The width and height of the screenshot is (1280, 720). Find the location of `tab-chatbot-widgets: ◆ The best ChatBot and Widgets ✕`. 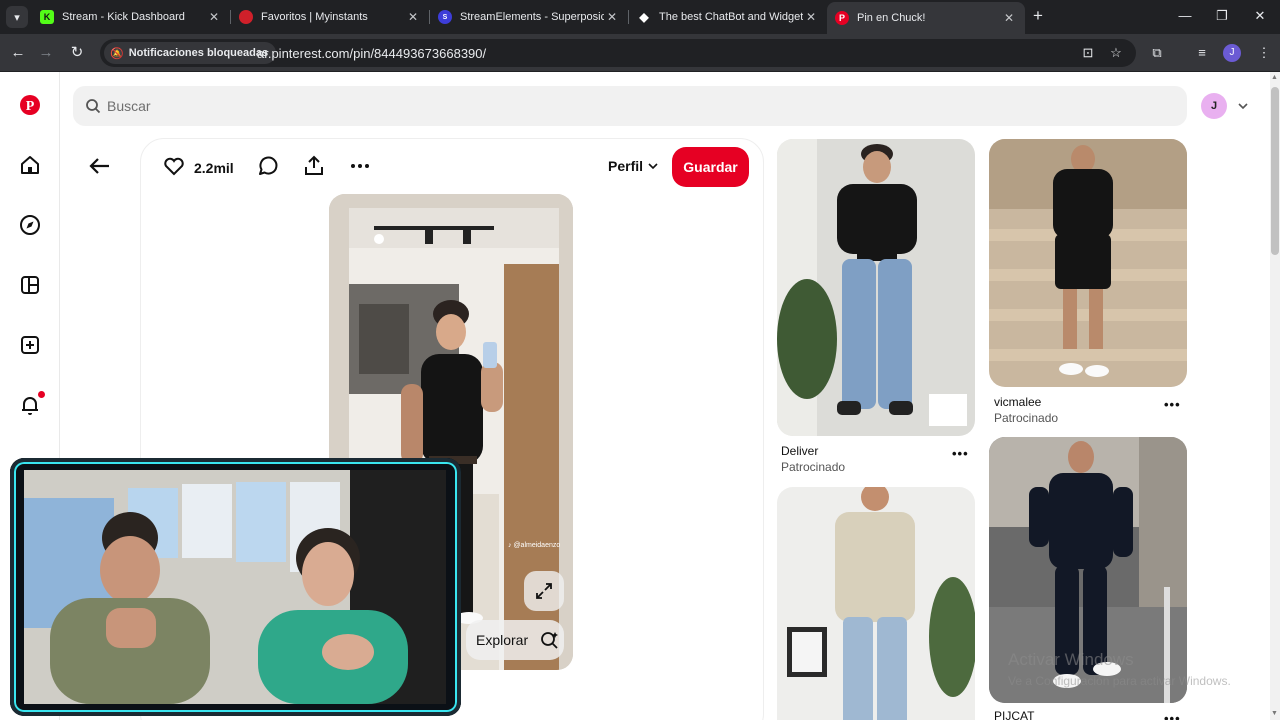

tab-chatbot-widgets: ◆ The best ChatBot and Widgets ✕ is located at coordinates (728, 17).